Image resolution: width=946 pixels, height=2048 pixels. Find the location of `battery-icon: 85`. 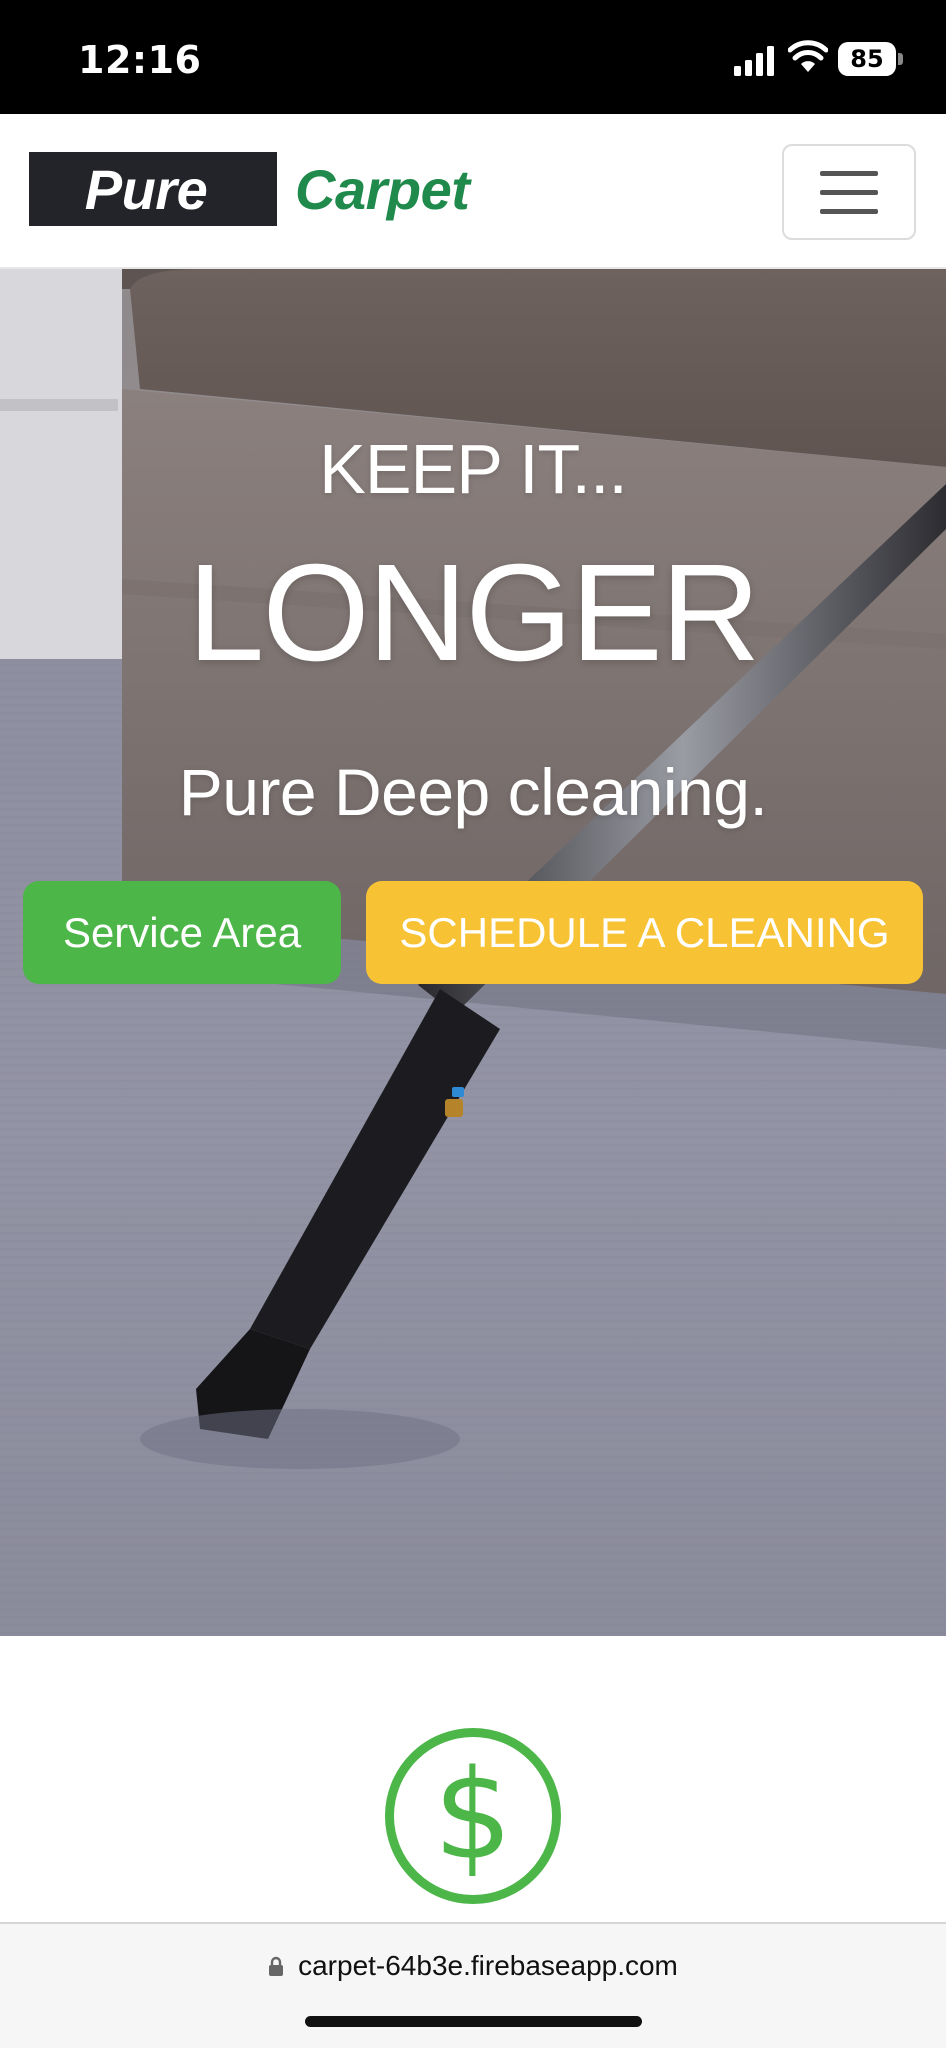

battery-icon: 85 is located at coordinates (871, 59).